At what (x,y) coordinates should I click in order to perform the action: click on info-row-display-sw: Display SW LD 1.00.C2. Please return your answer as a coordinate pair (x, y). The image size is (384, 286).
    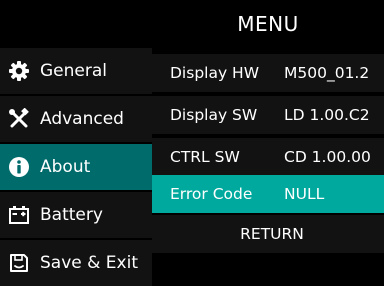
    Looking at the image, I should click on (268, 115).